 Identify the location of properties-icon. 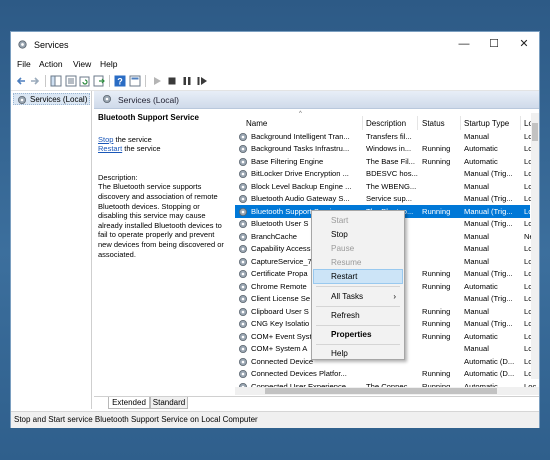
(135, 81).